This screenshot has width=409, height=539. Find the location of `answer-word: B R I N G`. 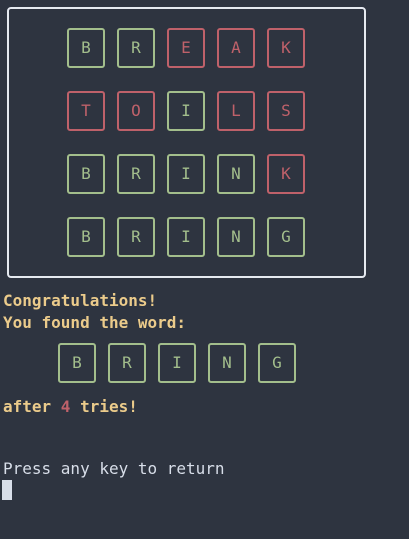

answer-word: B R I N G is located at coordinates (204, 364).